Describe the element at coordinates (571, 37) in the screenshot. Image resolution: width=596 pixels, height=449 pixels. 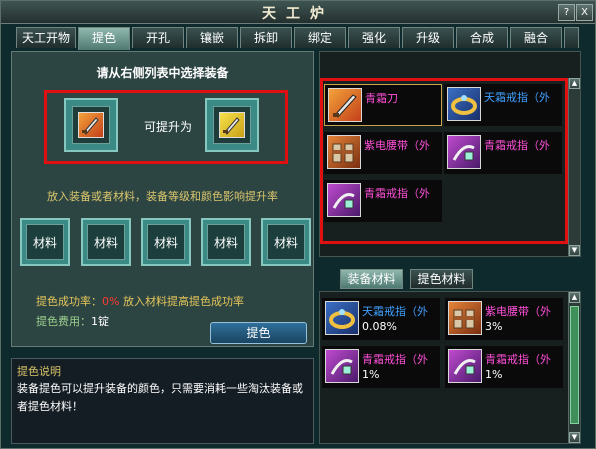
I see `tab-ronghe` at that location.